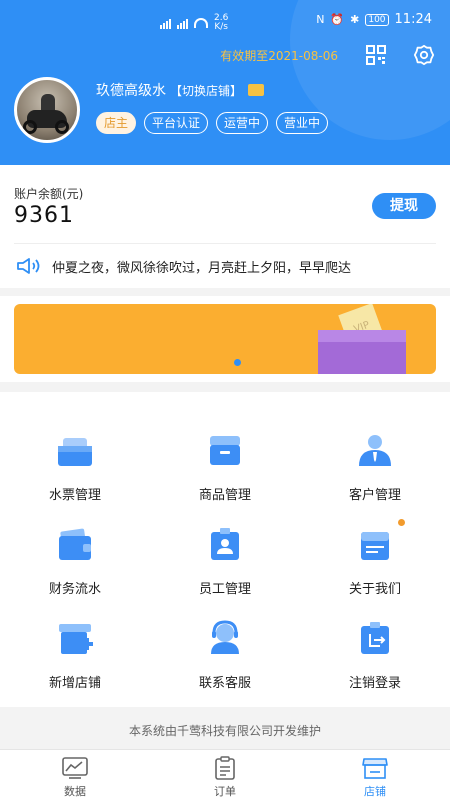 This screenshot has height=800, width=450. I want to click on banner-page-indicator, so click(237, 362).